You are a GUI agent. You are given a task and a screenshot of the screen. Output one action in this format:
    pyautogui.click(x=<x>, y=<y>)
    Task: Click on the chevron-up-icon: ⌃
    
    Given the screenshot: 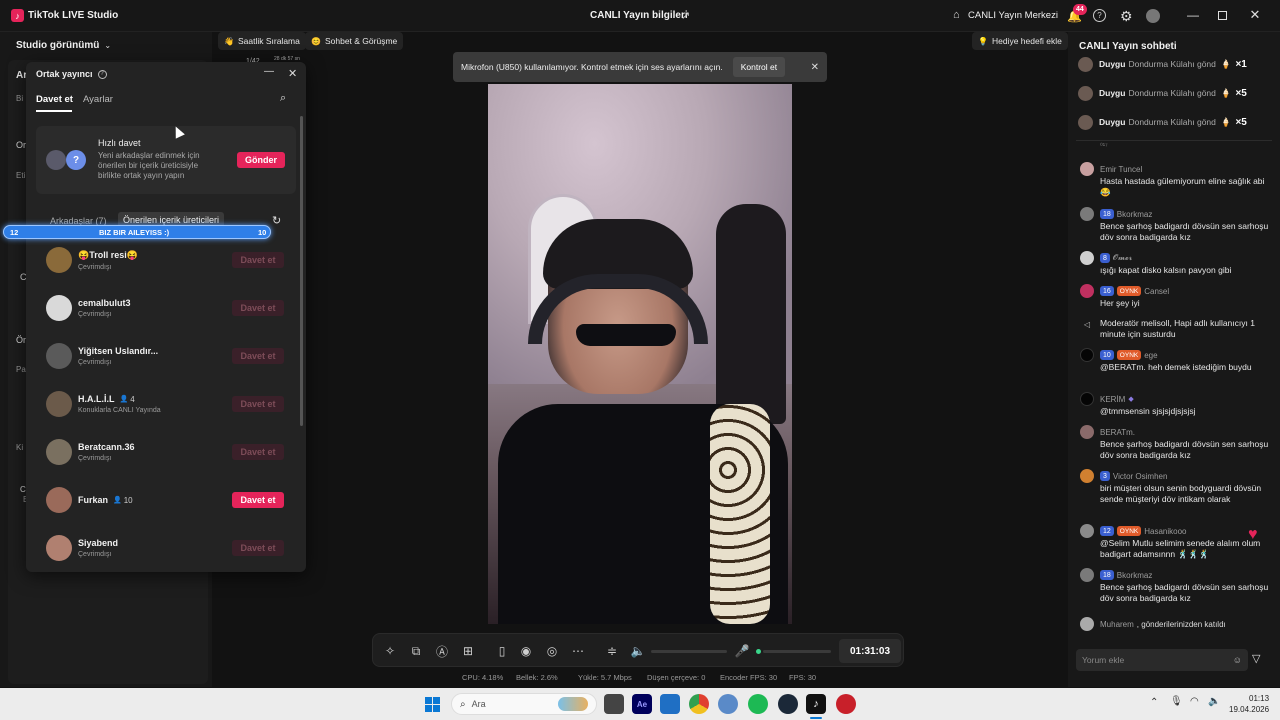 What is the action you would take?
    pyautogui.click(x=1154, y=702)
    